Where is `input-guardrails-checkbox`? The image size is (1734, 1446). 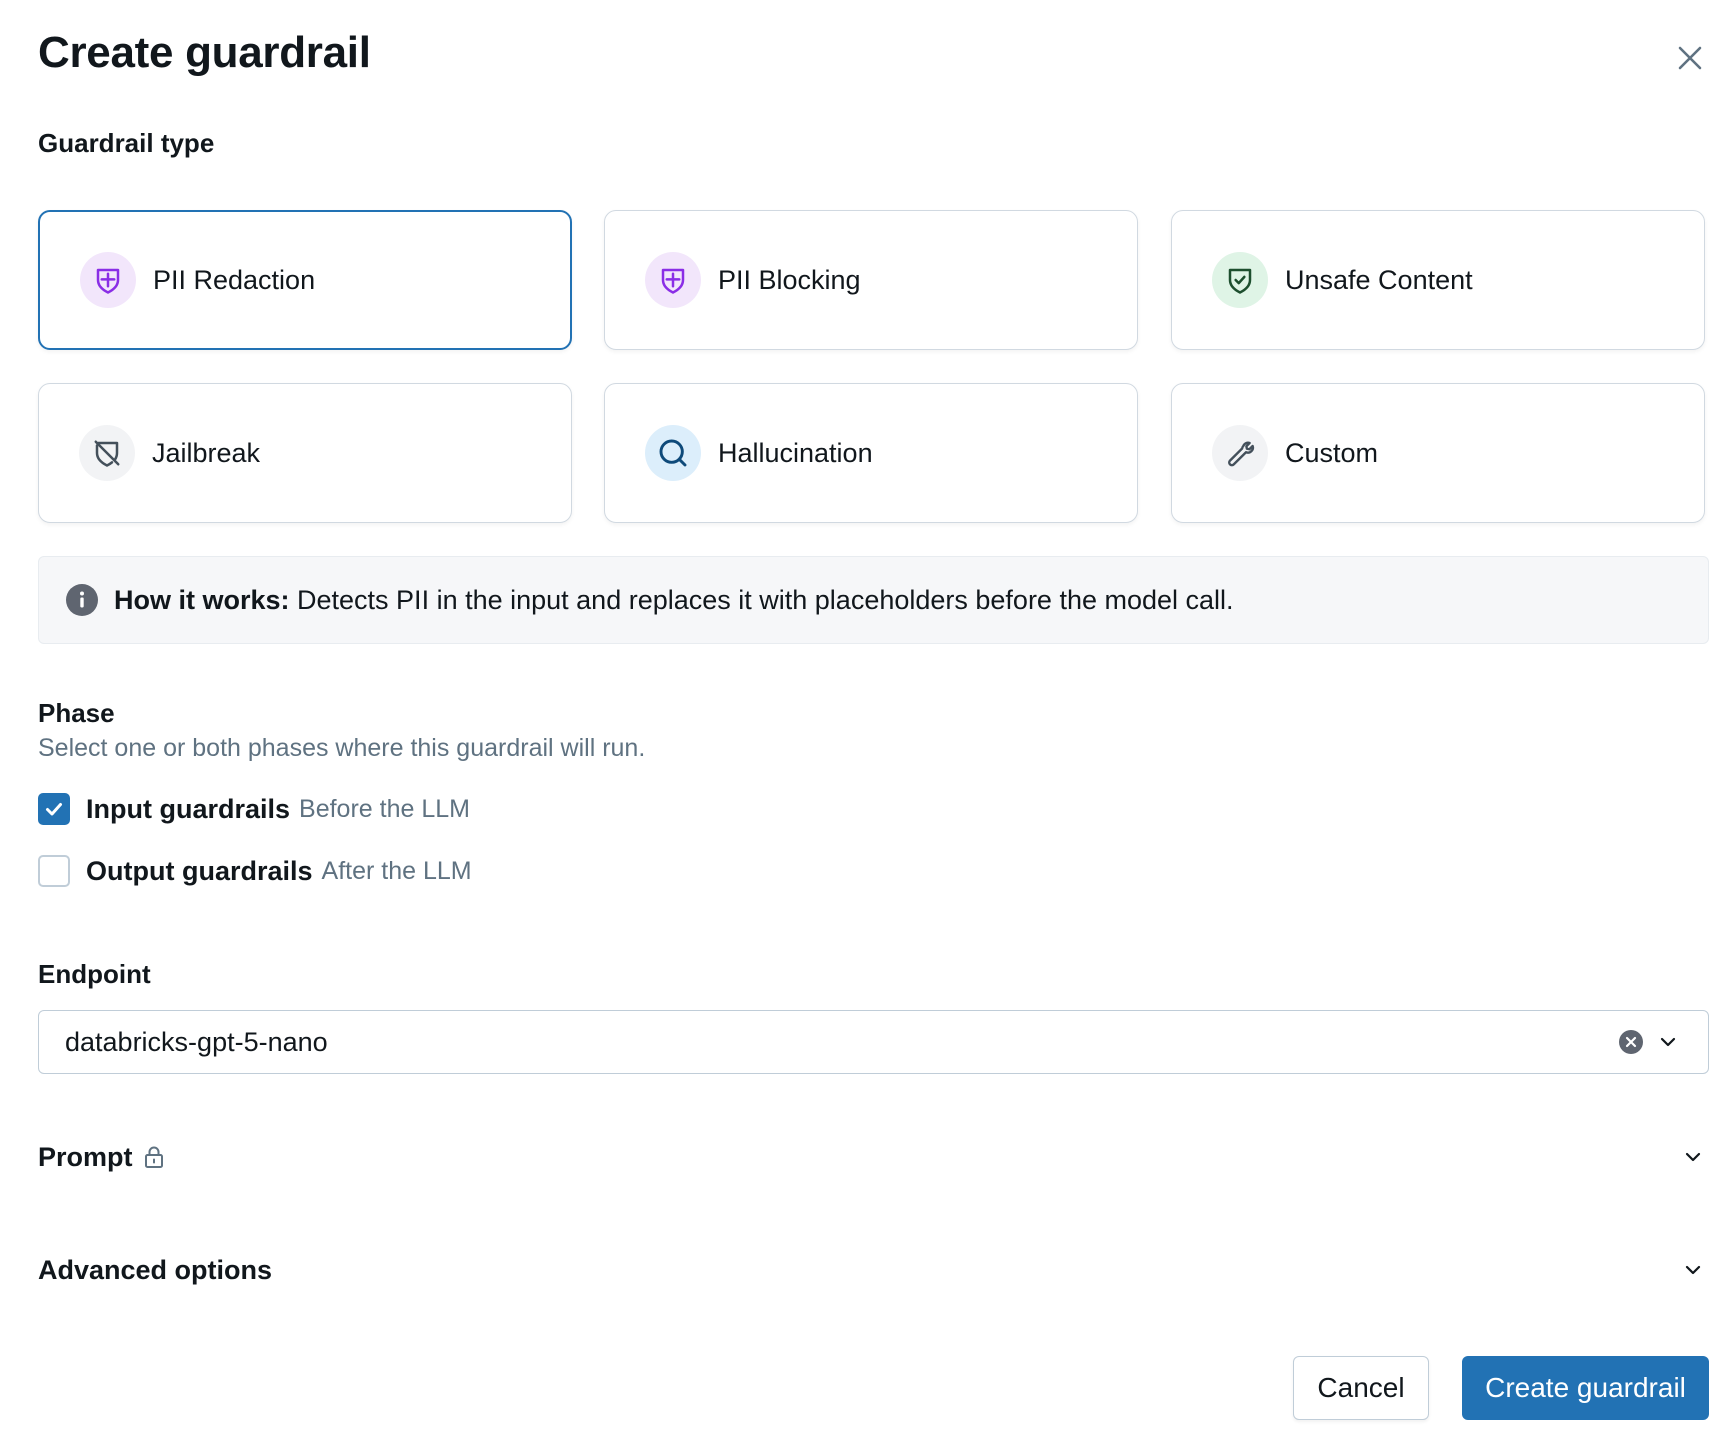
input-guardrails-checkbox is located at coordinates (54, 809).